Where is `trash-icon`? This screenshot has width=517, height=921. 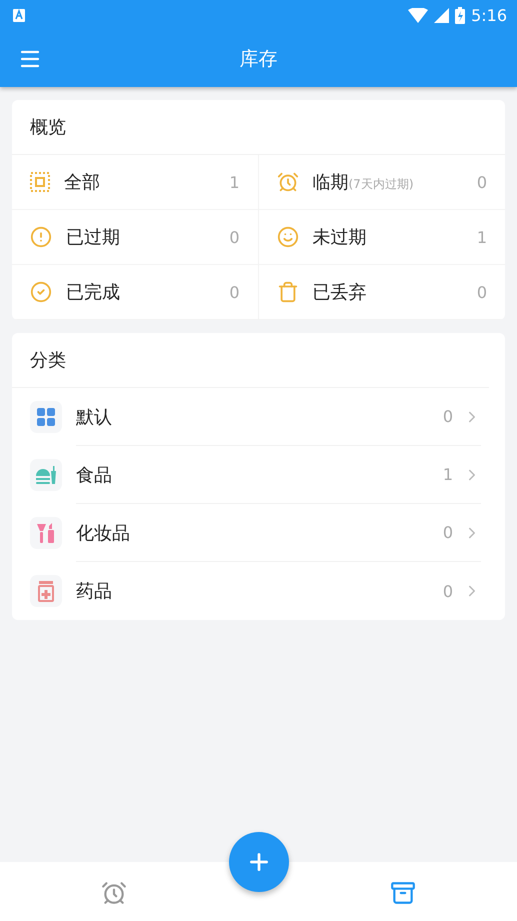 trash-icon is located at coordinates (287, 292).